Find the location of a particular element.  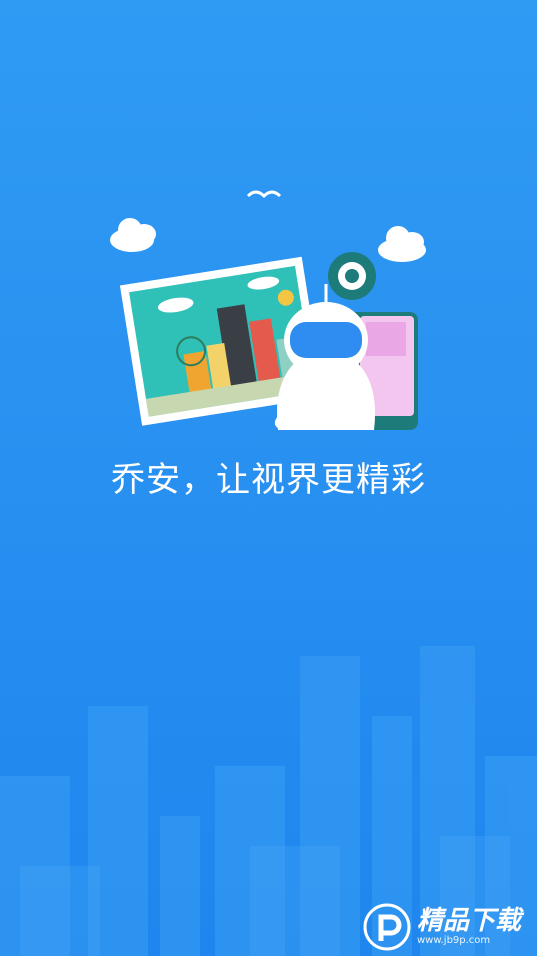

cloud-left-icon is located at coordinates (133, 235).